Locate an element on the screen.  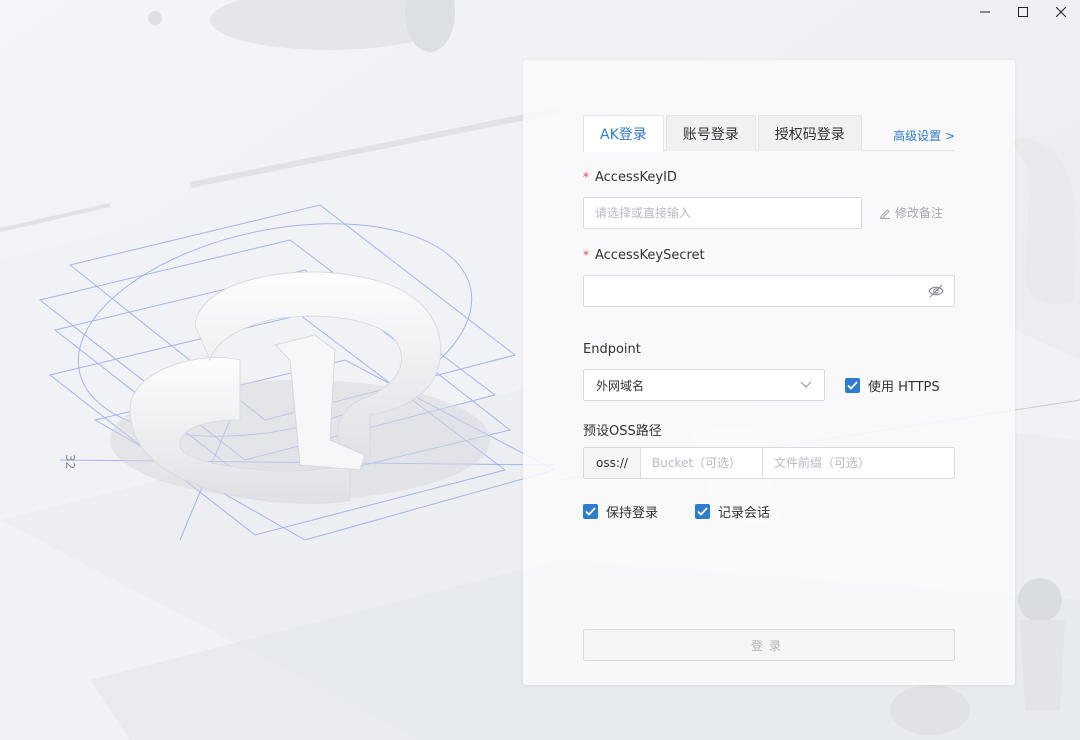
bucket-field-wrap is located at coordinates (702, 463).